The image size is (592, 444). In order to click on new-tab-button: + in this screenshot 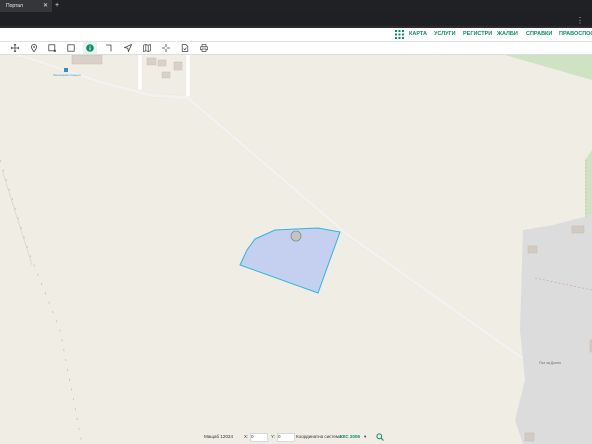, I will do `click(57, 6)`.